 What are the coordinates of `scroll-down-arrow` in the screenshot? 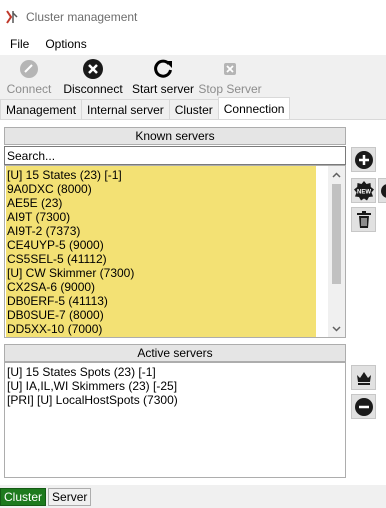 It's located at (336, 328).